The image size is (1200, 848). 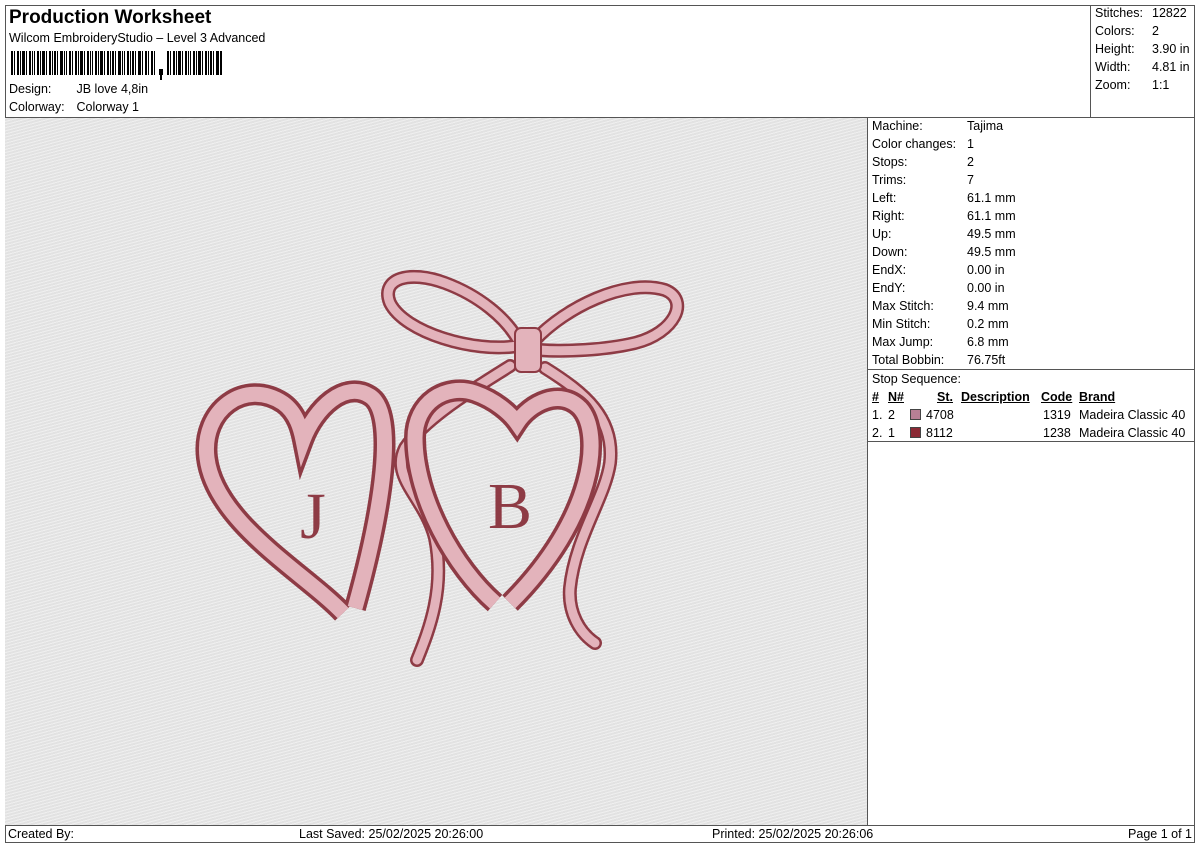 I want to click on machine-info-label: Right:, so click(x=888, y=216).